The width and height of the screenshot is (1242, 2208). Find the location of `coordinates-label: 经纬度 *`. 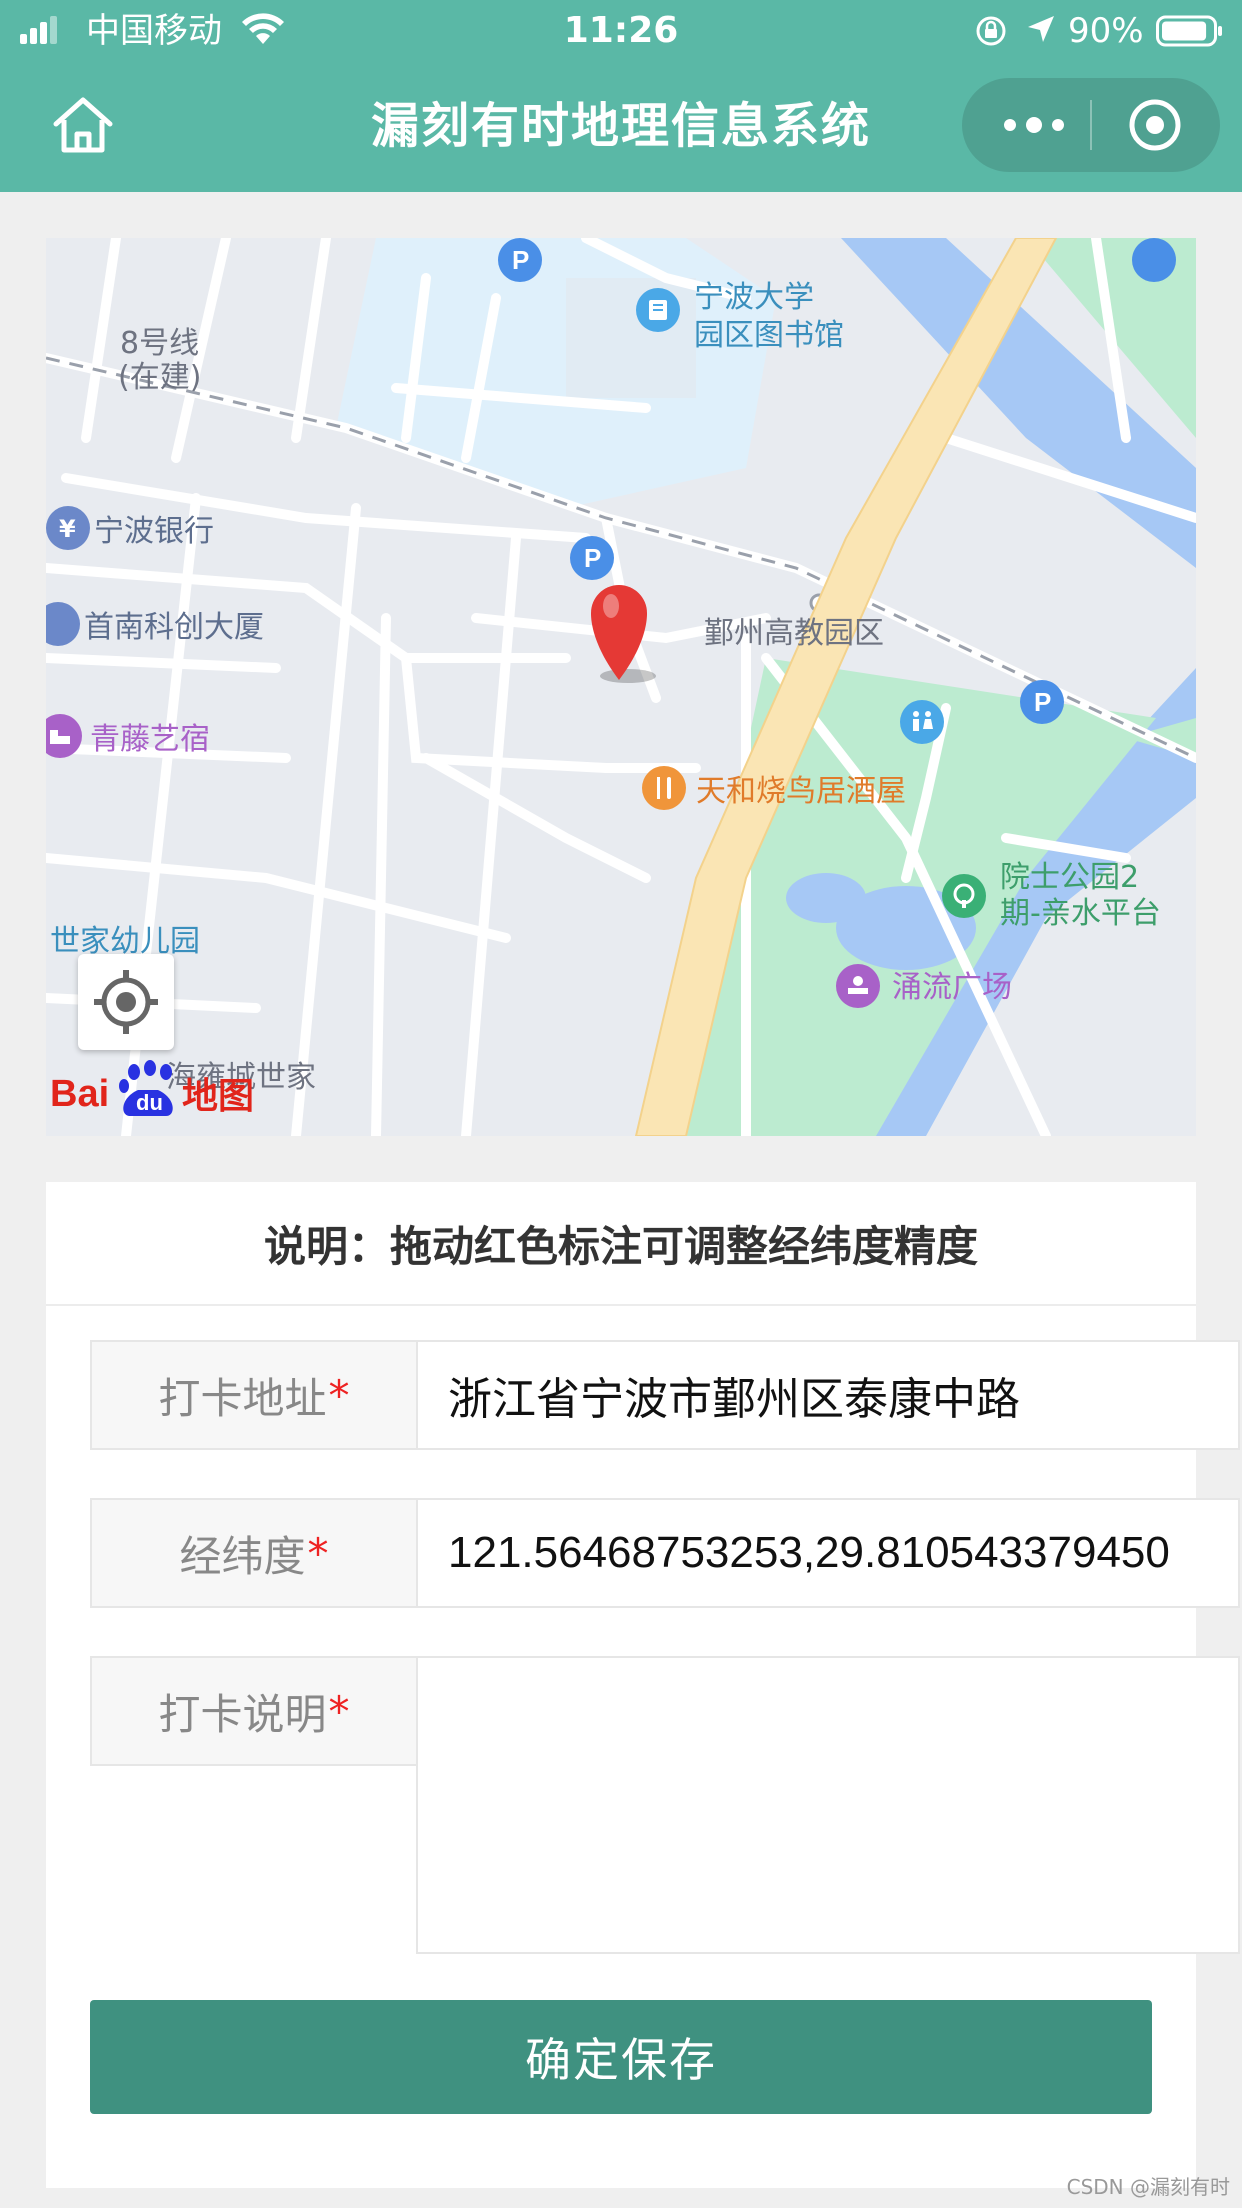

coordinates-label: 经纬度 * is located at coordinates (254, 1553).